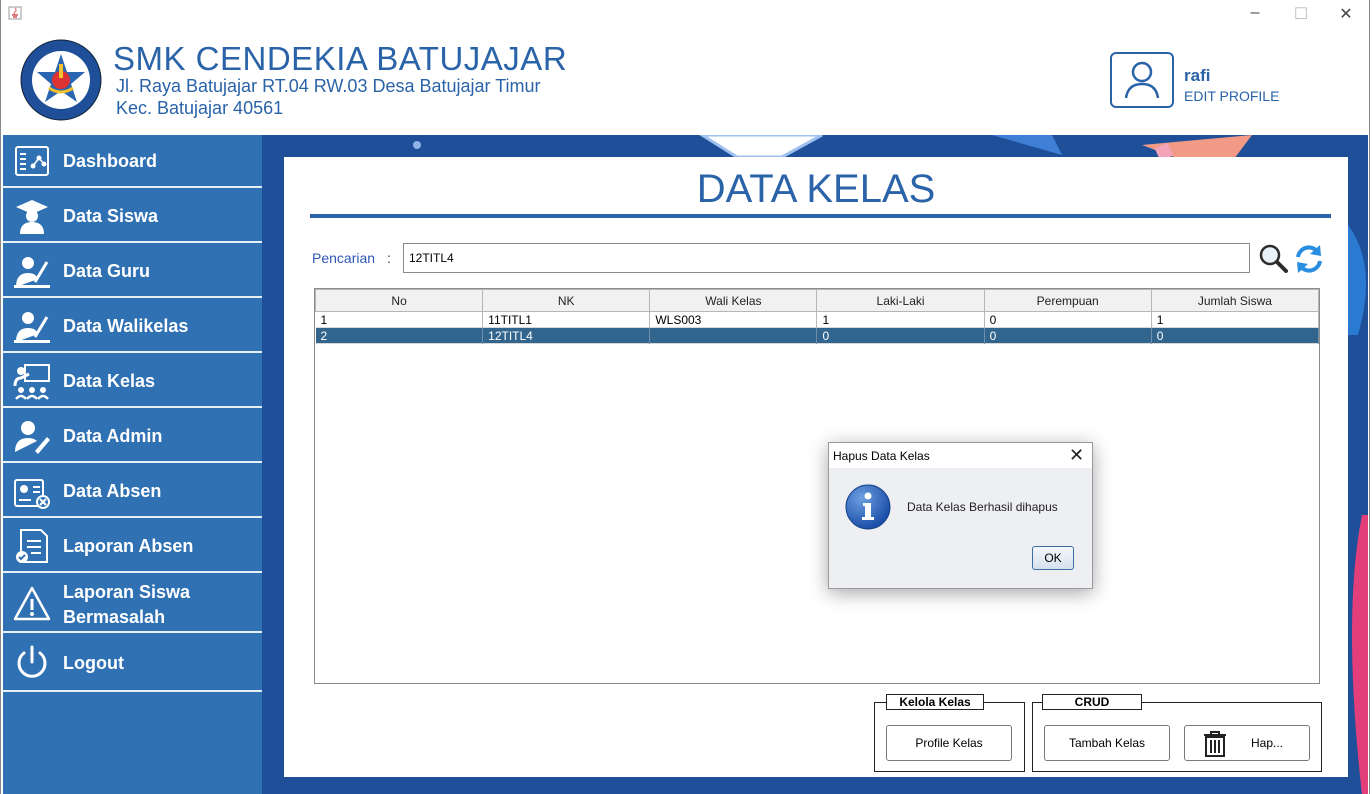  I want to click on sidebar-item-data-admin: Data Admin, so click(132, 436).